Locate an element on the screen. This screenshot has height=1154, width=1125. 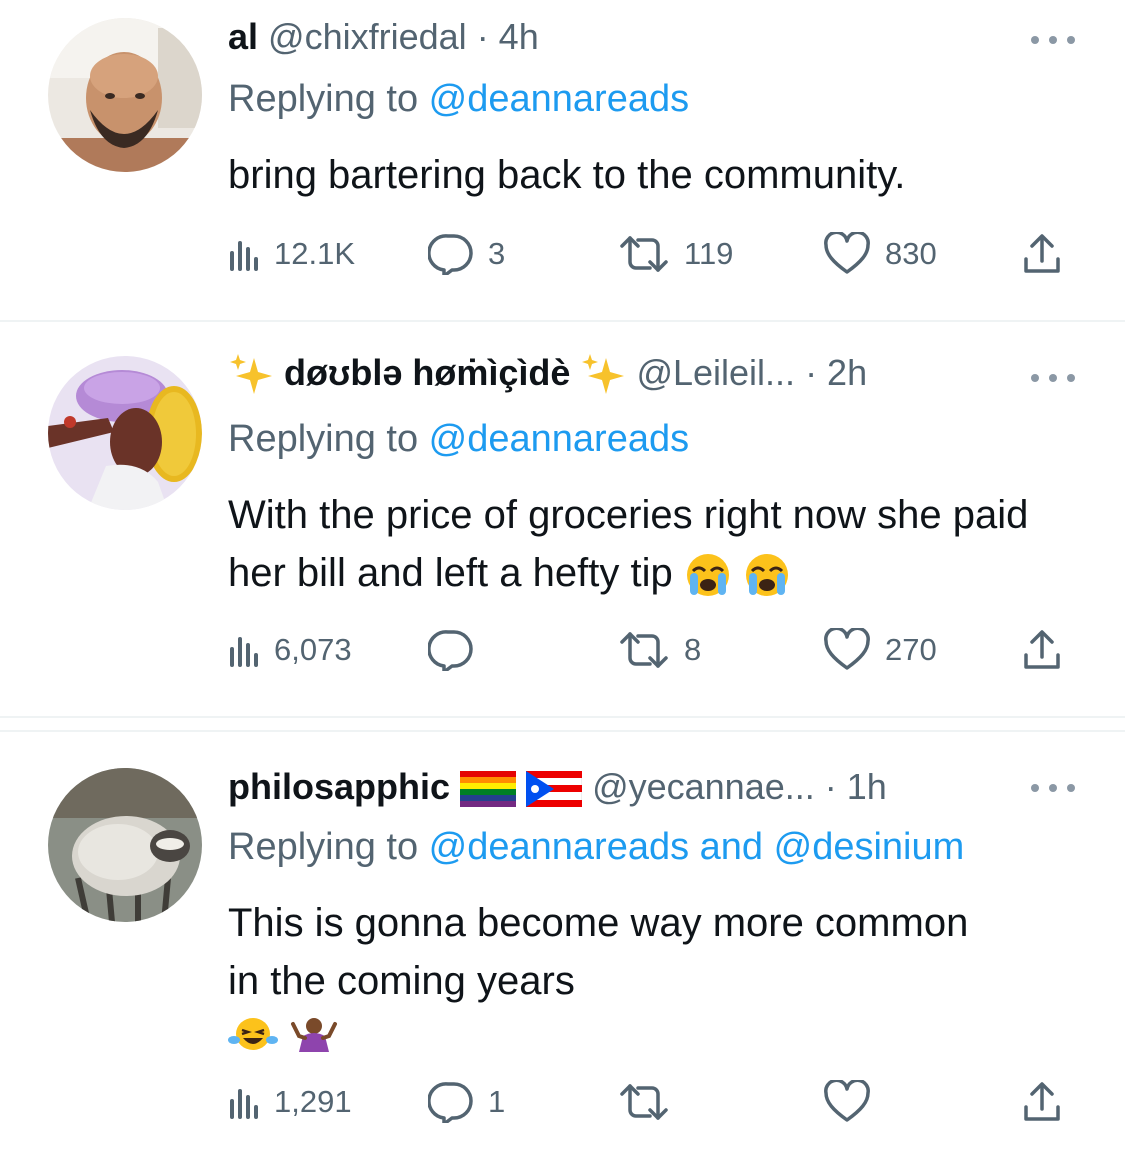
shrug-icon is located at coordinates (314, 1035).